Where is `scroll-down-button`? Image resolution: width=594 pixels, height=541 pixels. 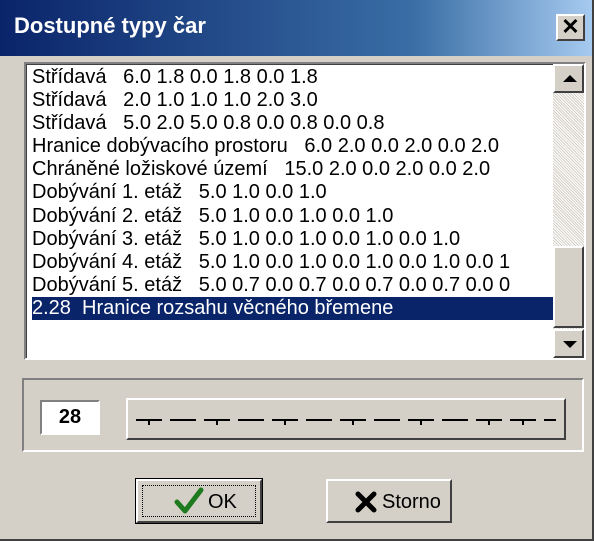 scroll-down-button is located at coordinates (568, 343).